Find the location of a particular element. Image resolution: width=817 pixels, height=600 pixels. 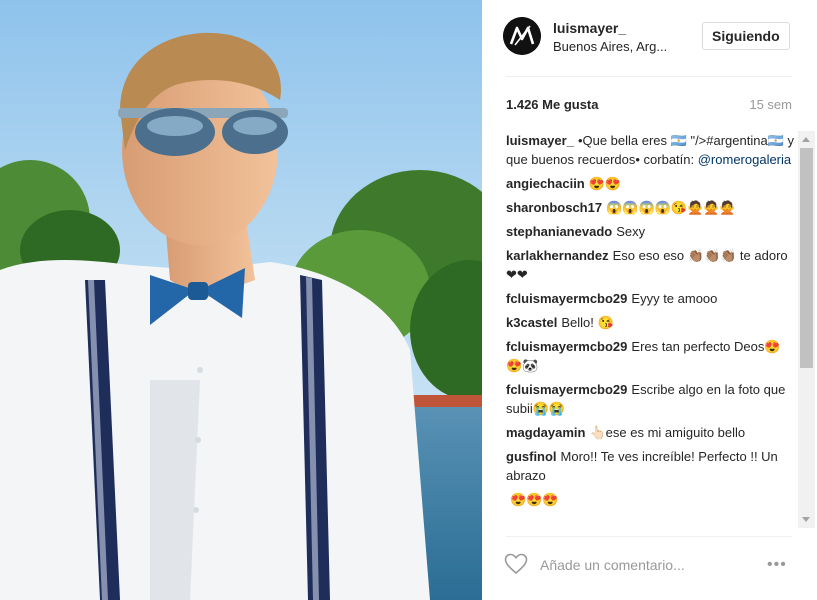

avatar is located at coordinates (522, 36).